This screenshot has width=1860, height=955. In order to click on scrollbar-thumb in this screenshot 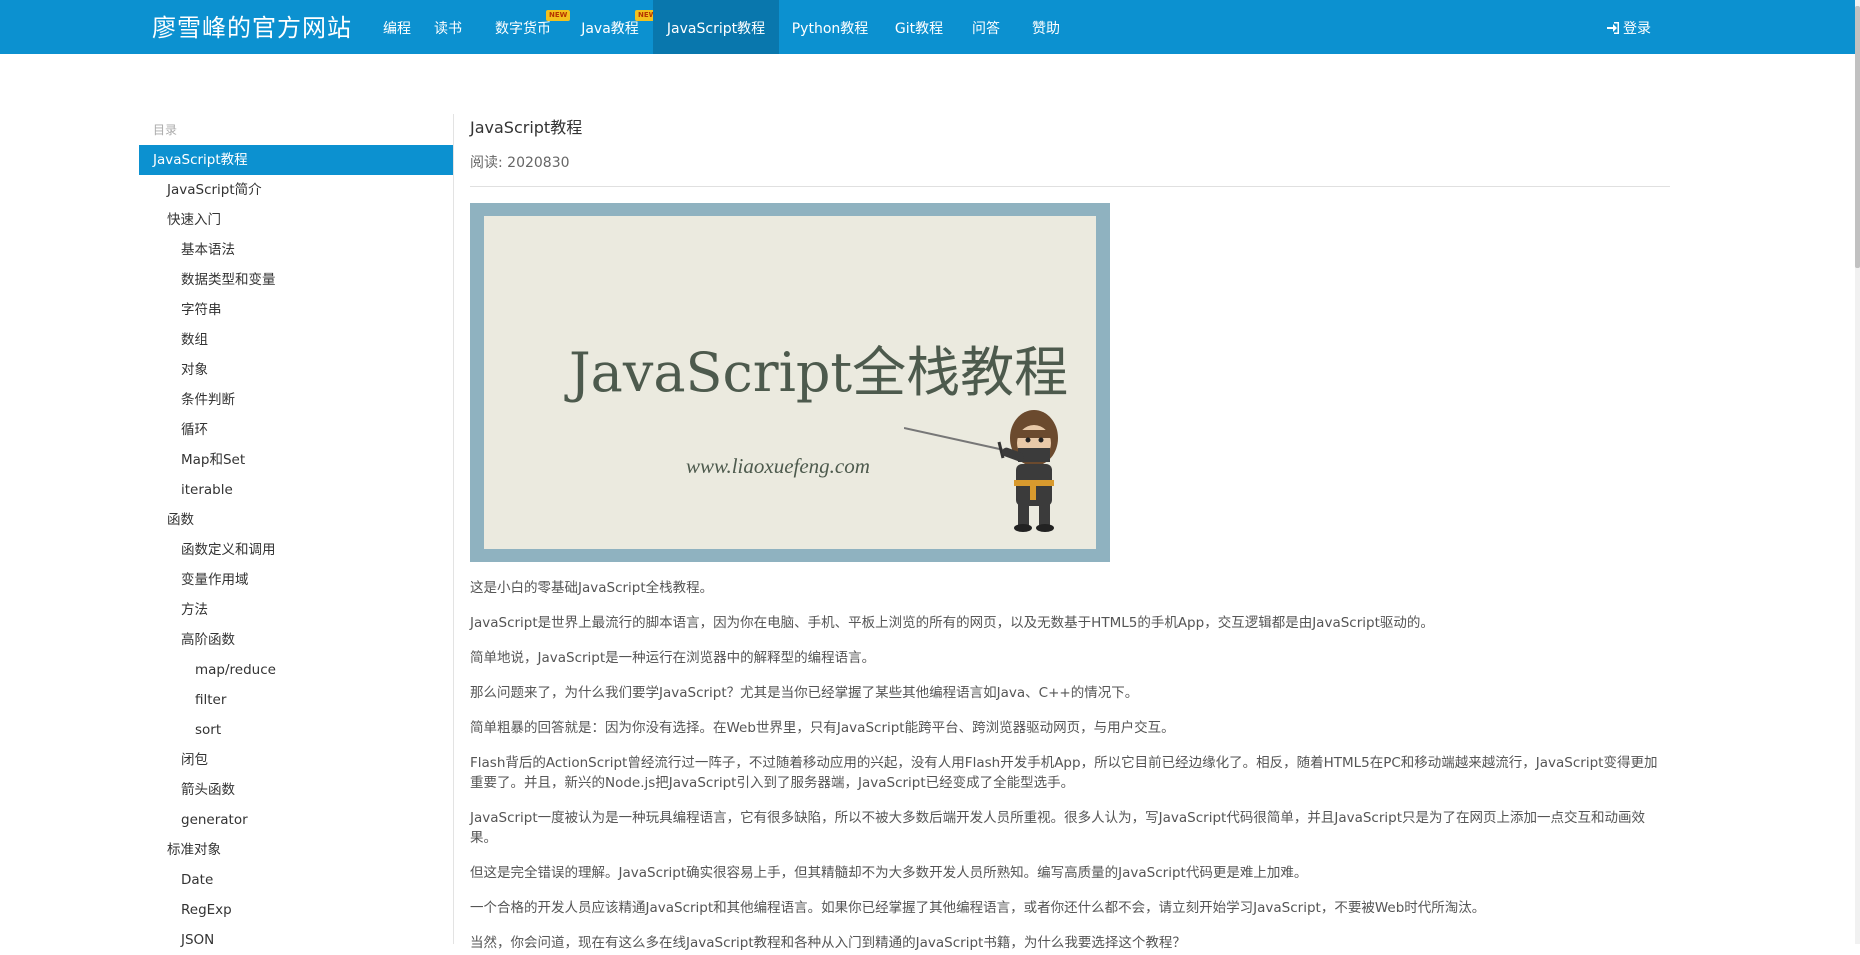, I will do `click(1857, 137)`.